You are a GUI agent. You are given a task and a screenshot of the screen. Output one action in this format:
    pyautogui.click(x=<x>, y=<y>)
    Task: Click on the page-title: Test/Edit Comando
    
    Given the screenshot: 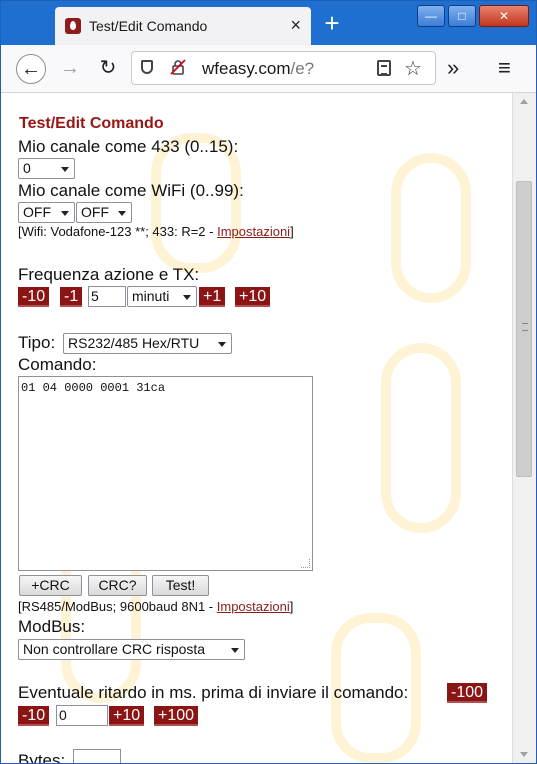 What is the action you would take?
    pyautogui.click(x=91, y=123)
    